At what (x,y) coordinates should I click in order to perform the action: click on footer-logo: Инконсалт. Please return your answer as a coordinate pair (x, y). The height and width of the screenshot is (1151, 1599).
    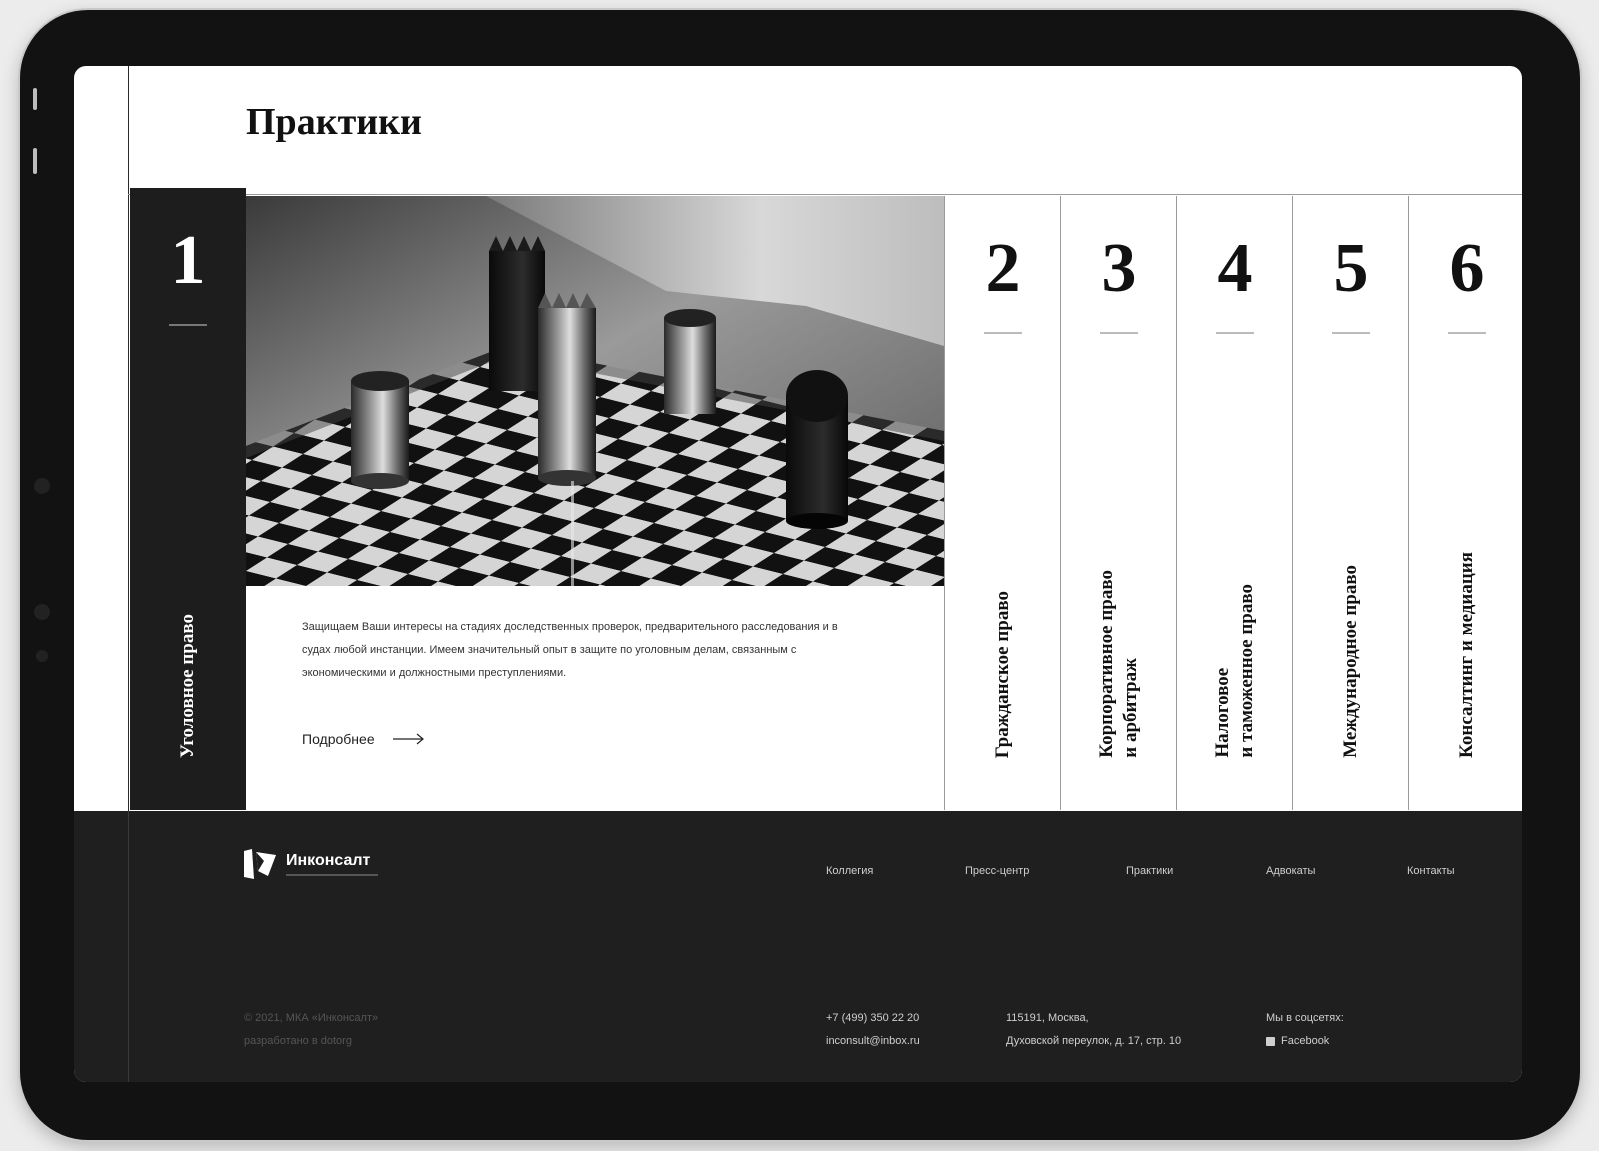
    Looking at the image, I should click on (311, 864).